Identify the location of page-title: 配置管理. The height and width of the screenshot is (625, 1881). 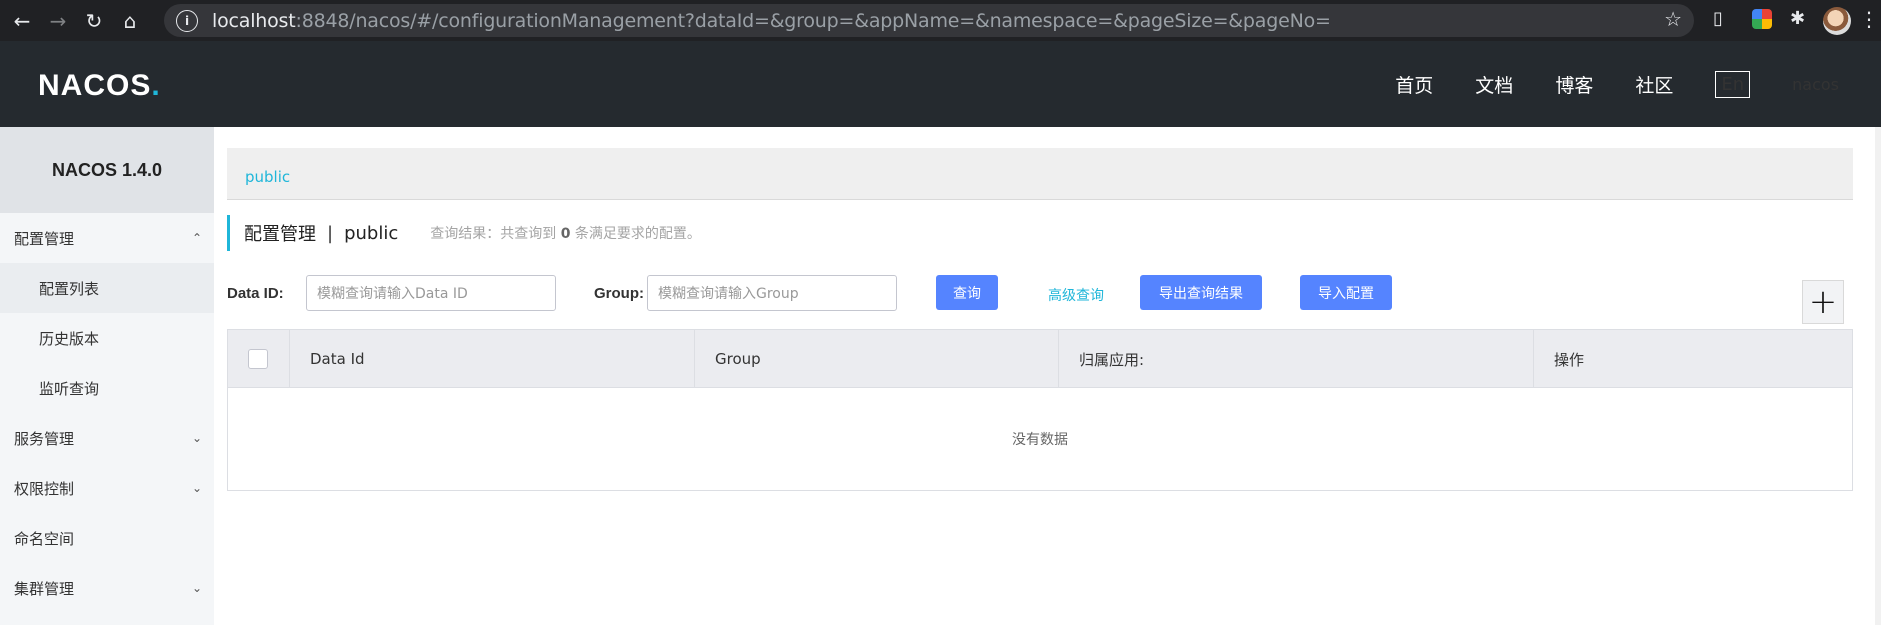
(280, 234).